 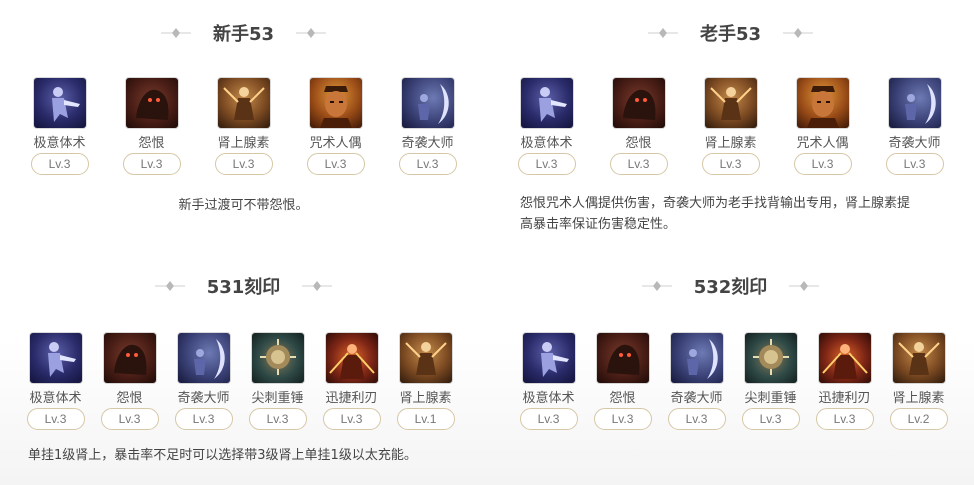 I want to click on section-title: 新手53, so click(x=243, y=34).